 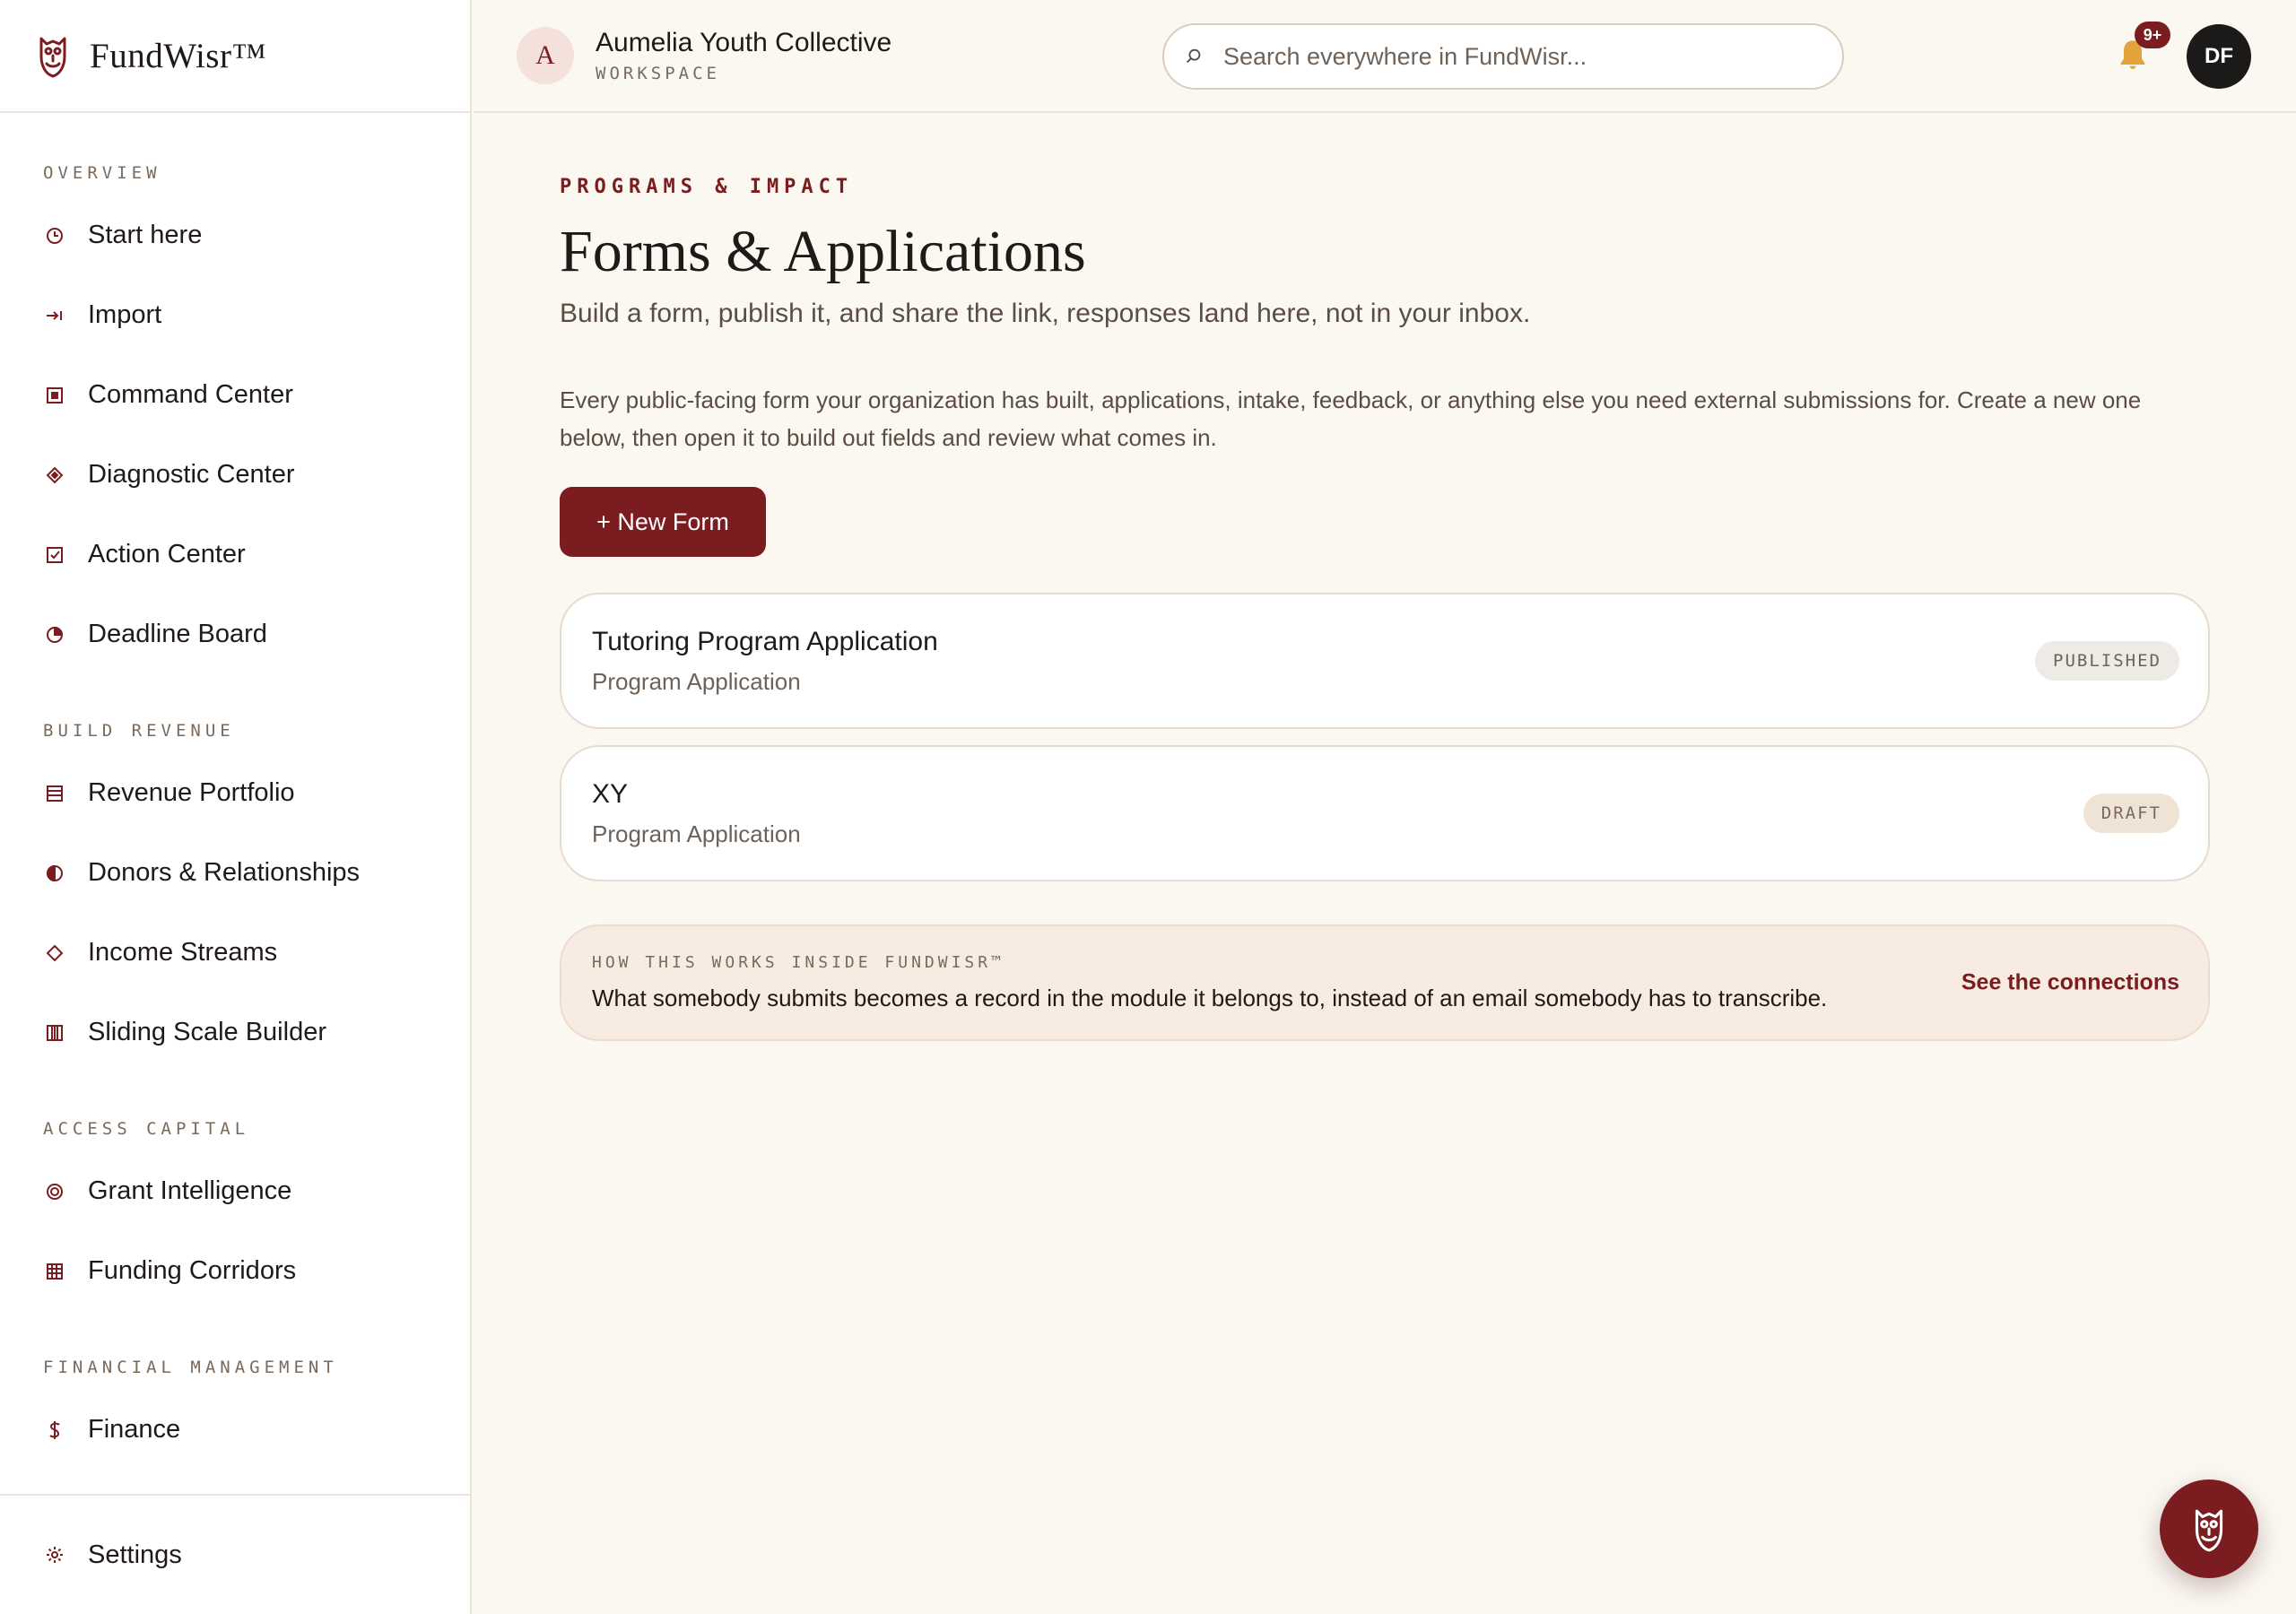 I want to click on clock-icon, so click(x=54, y=235).